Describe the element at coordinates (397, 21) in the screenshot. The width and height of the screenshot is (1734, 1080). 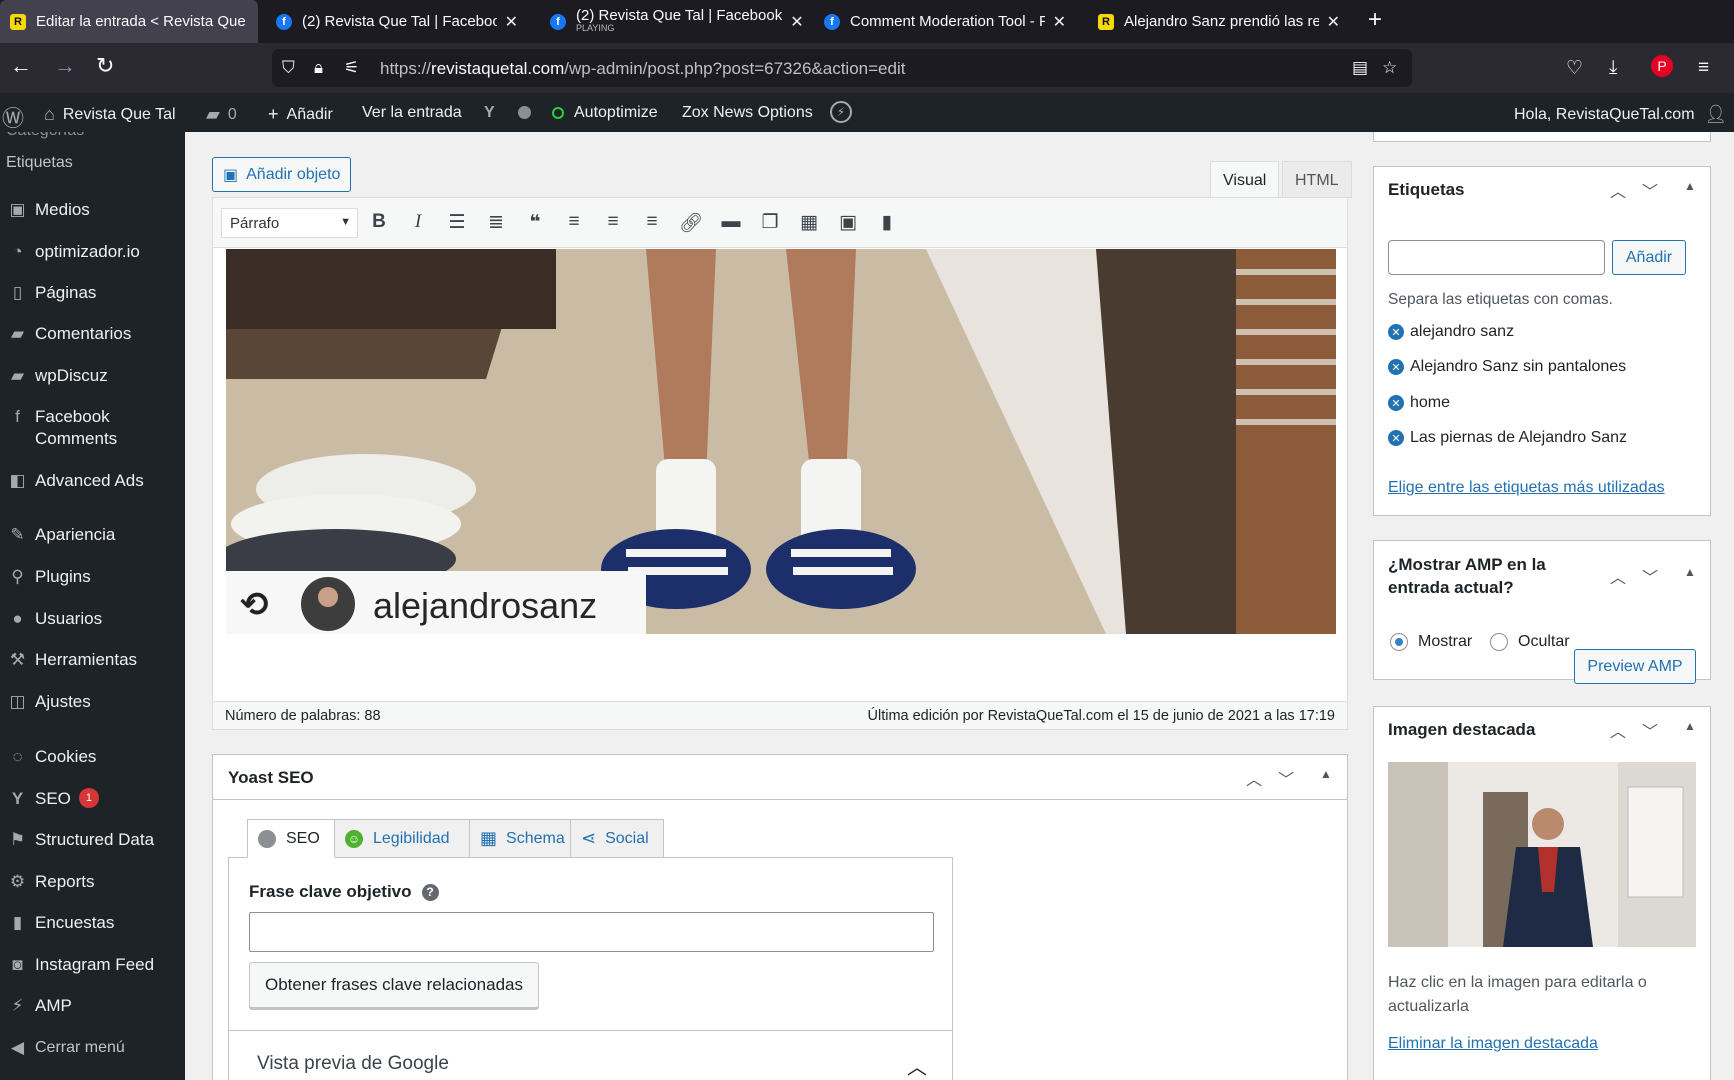
I see `tab-facebook: f (2) Revista Que Tal | Facebook ✕` at that location.